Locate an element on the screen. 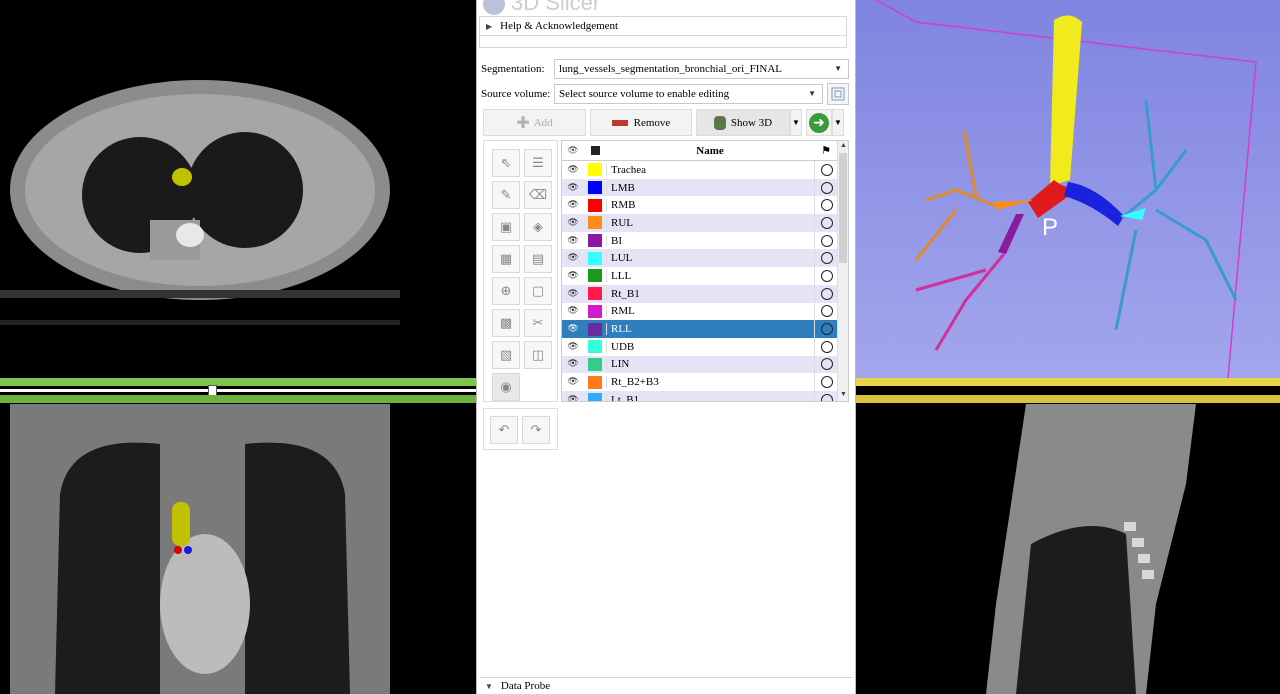 Image resolution: width=1280 pixels, height=694 pixels. segment-row: 👁 RUL is located at coordinates (700, 223).